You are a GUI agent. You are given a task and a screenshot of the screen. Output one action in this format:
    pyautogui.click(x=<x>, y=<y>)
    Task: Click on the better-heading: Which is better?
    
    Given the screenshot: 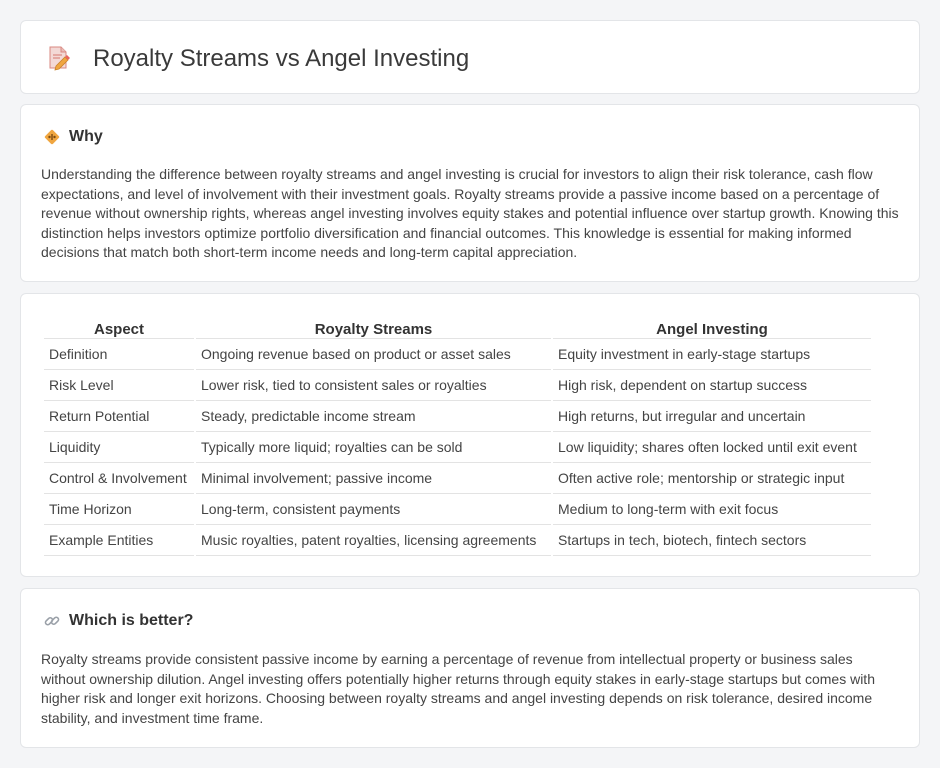 What is the action you would take?
    pyautogui.click(x=118, y=621)
    